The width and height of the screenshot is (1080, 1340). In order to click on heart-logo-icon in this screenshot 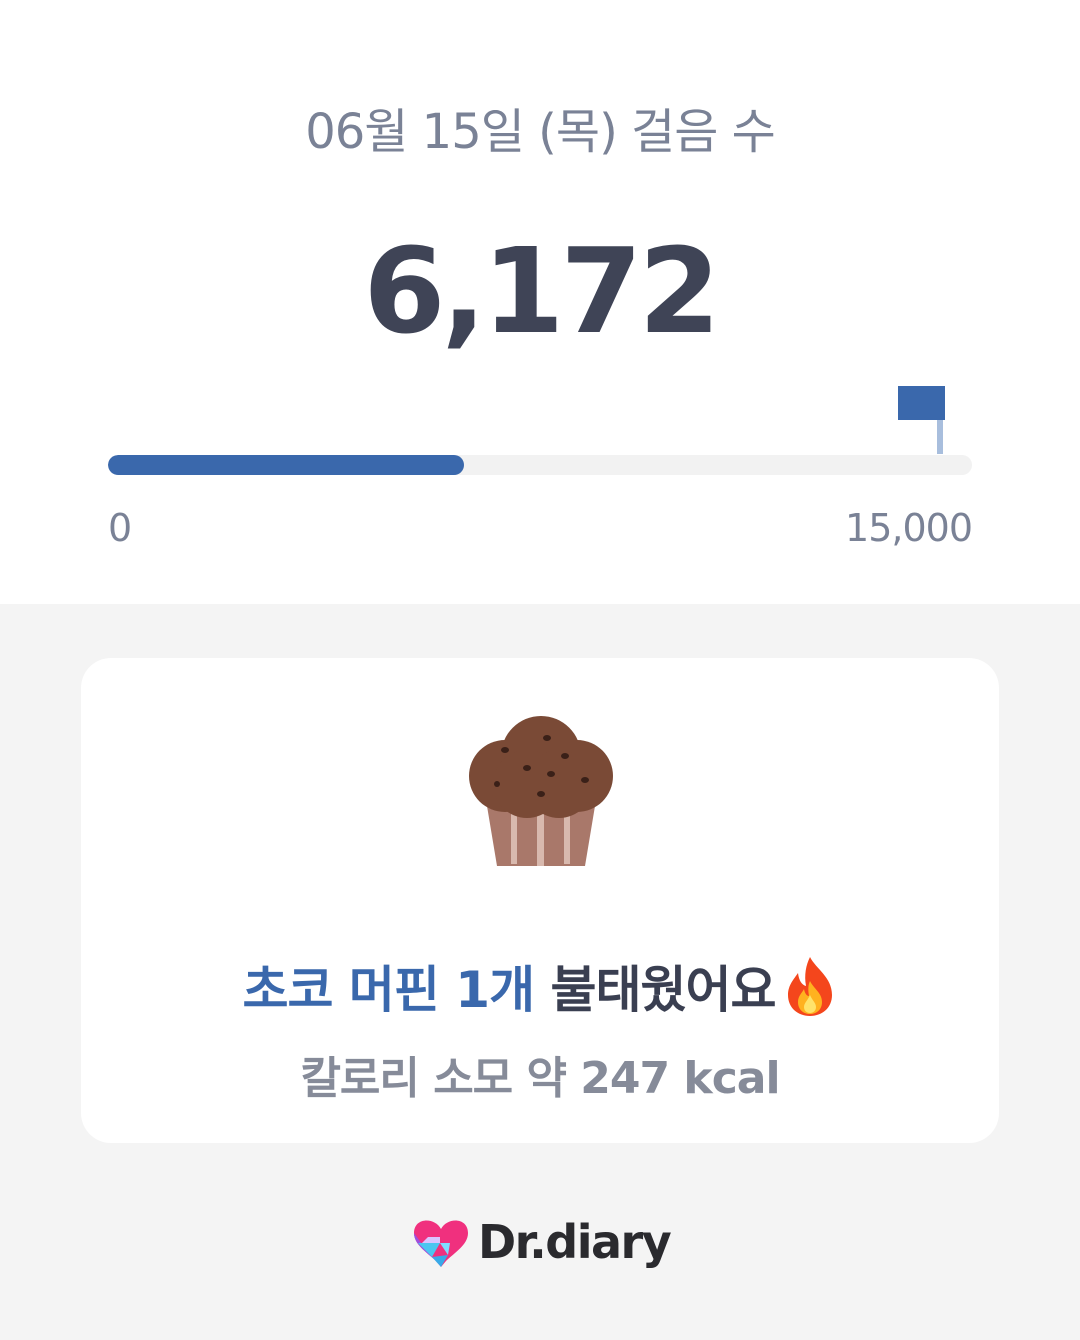, I will do `click(441, 1243)`.